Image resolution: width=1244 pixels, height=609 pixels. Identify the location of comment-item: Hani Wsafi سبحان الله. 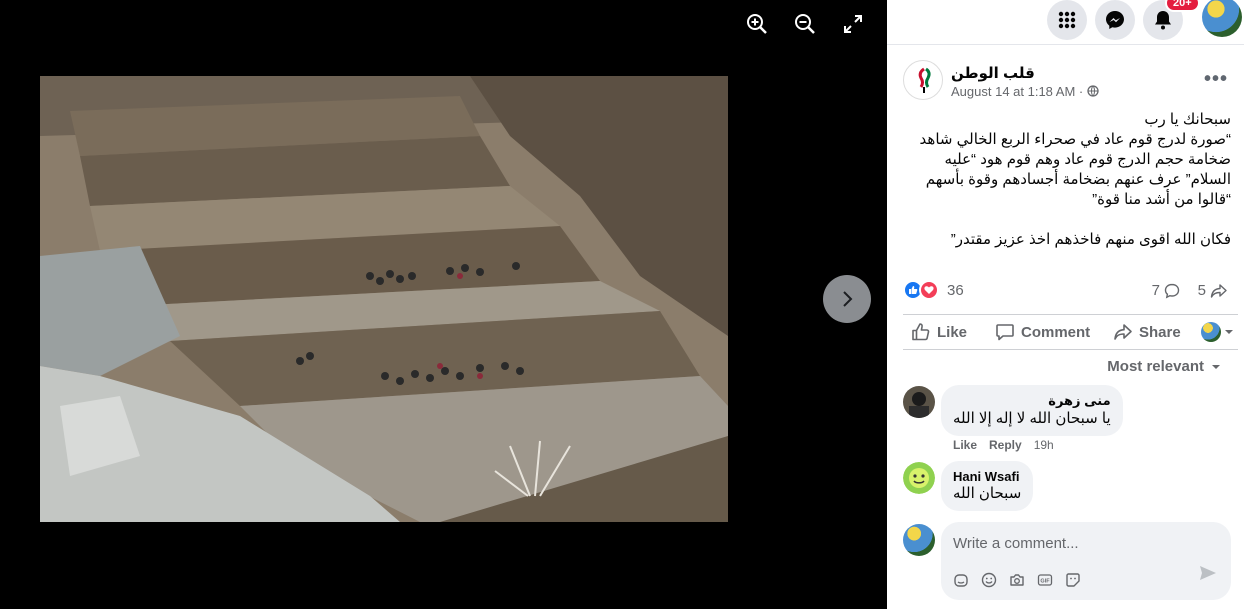
(1065, 488).